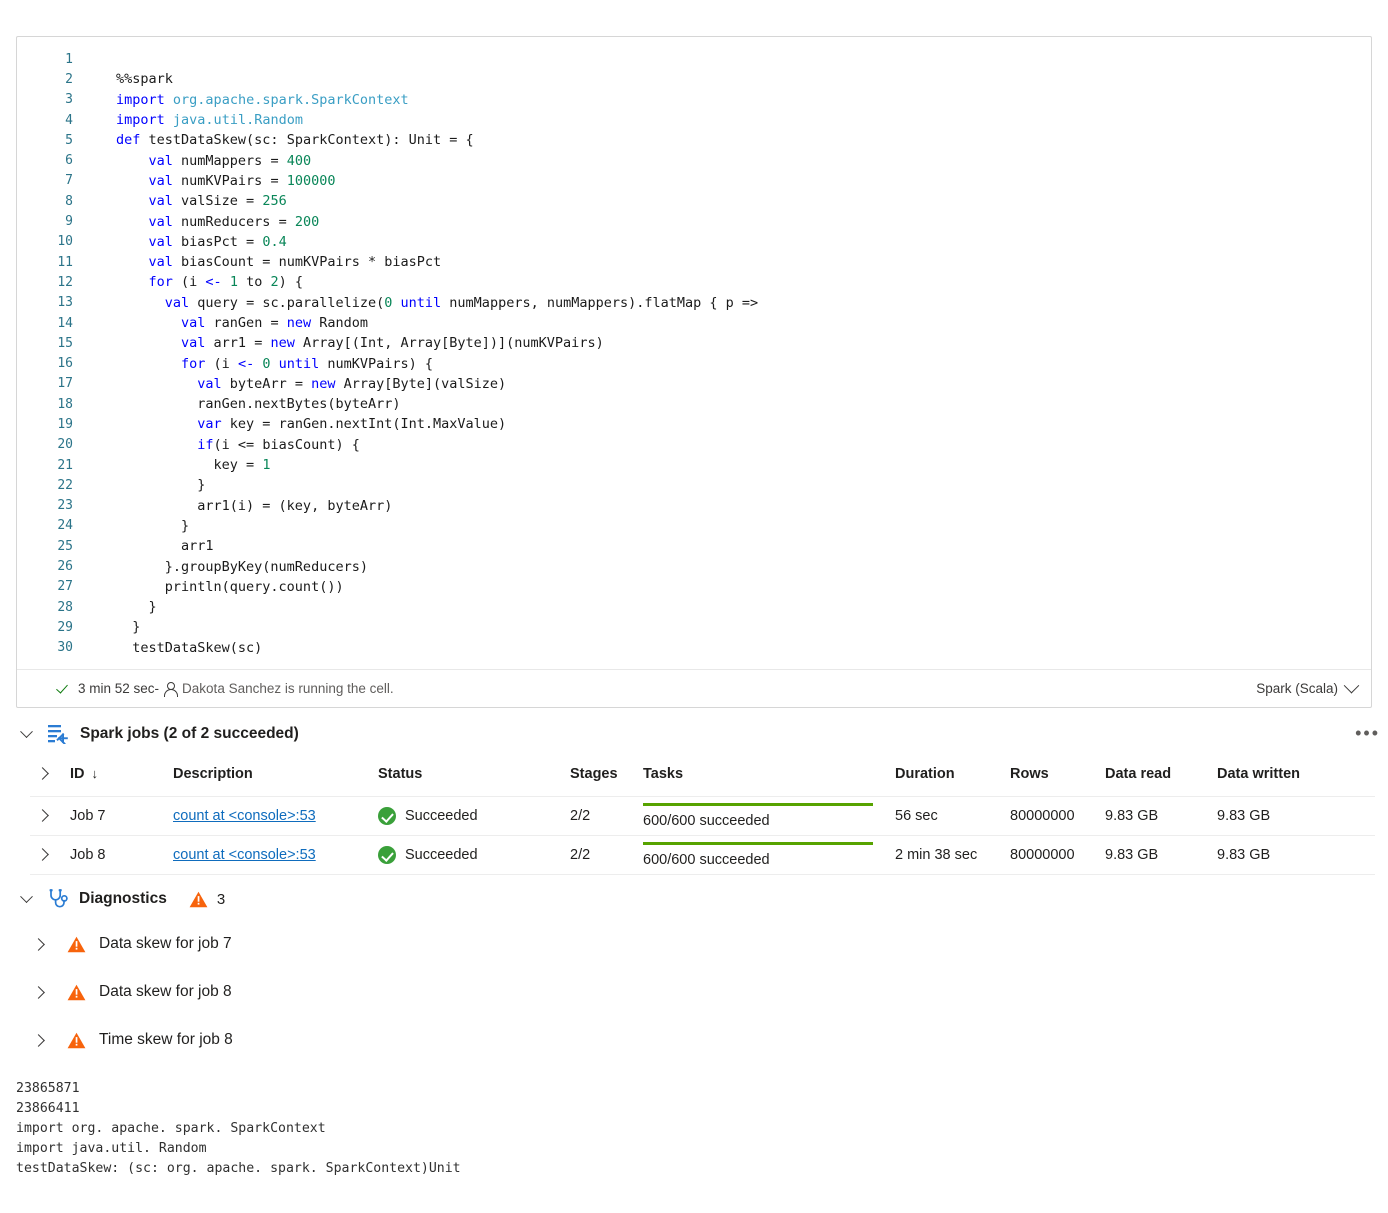 The width and height of the screenshot is (1388, 1213). I want to click on line-number: 30, so click(65, 648).